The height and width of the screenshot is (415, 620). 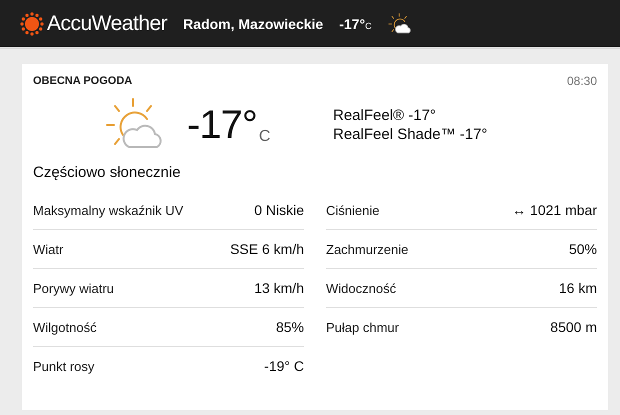 I want to click on detail-value: 13 km/h, so click(x=279, y=288).